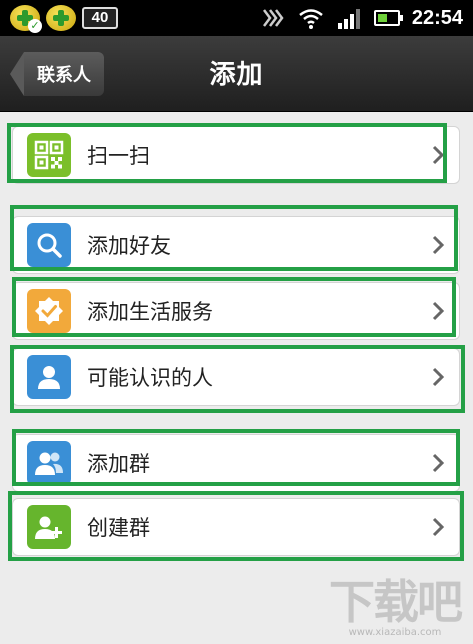 This screenshot has width=473, height=644. I want to click on verified-badge-icon, so click(49, 311).